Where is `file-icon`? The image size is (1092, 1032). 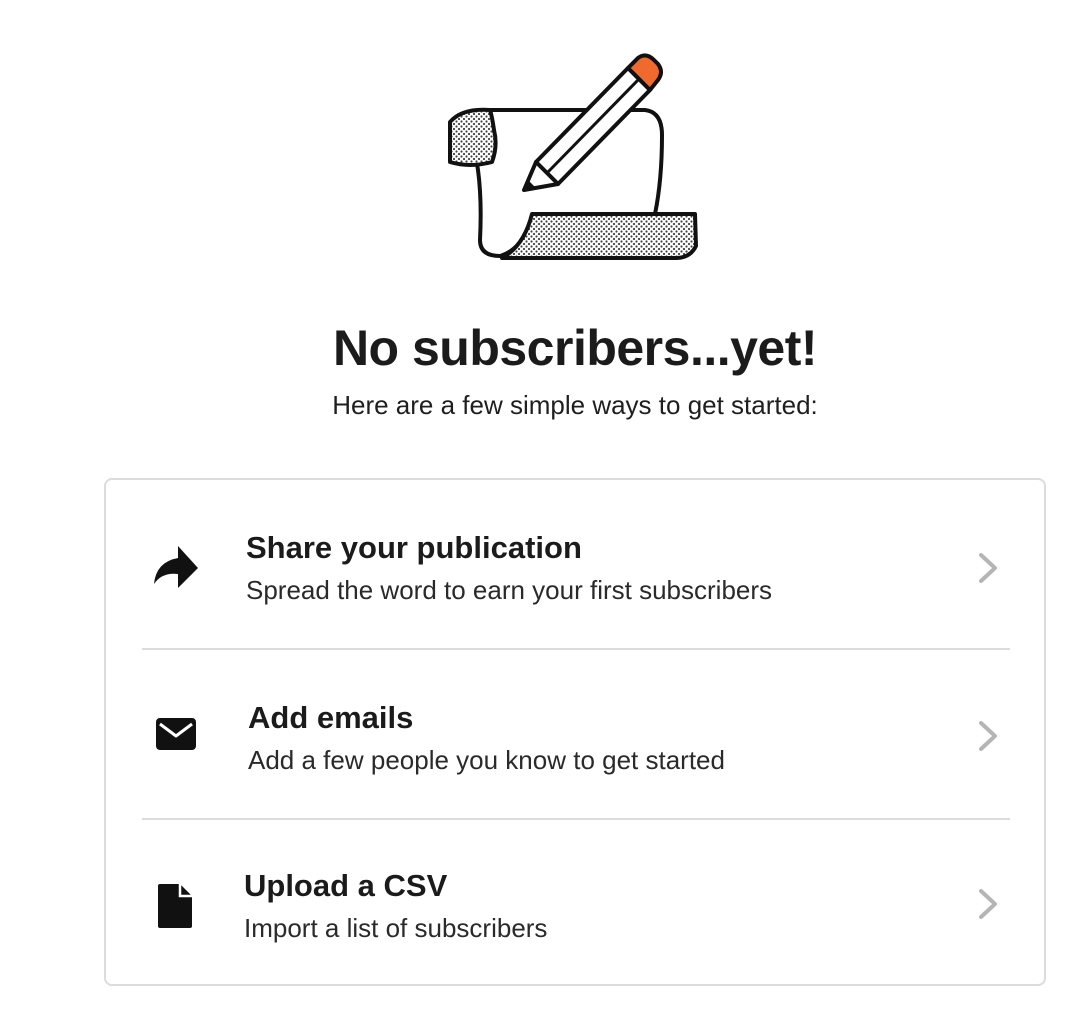
file-icon is located at coordinates (174, 906).